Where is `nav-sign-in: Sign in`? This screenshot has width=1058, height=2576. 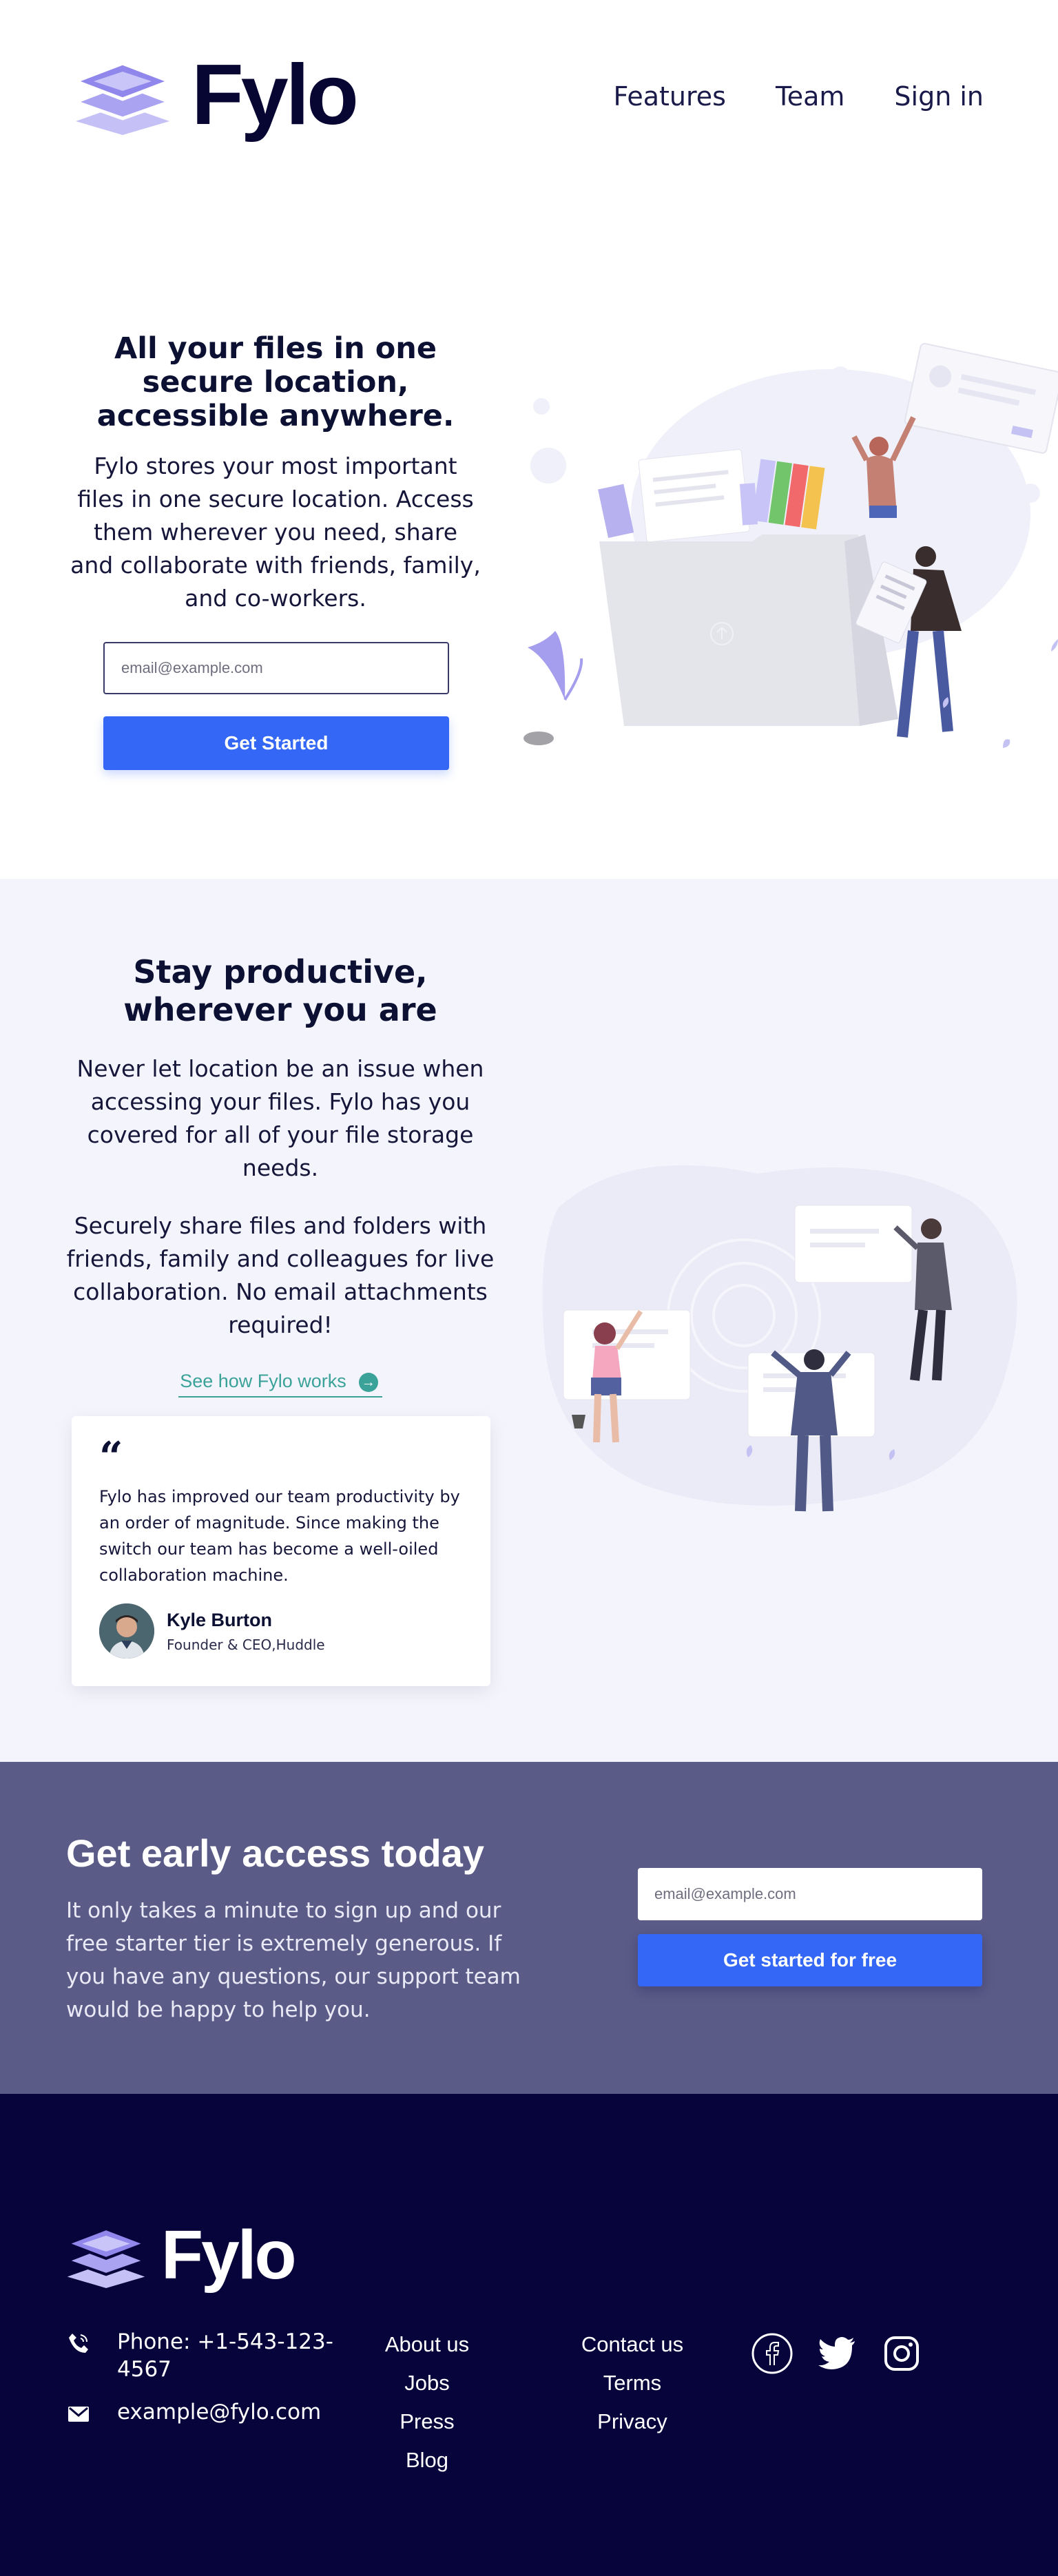
nav-sign-in: Sign in is located at coordinates (939, 96).